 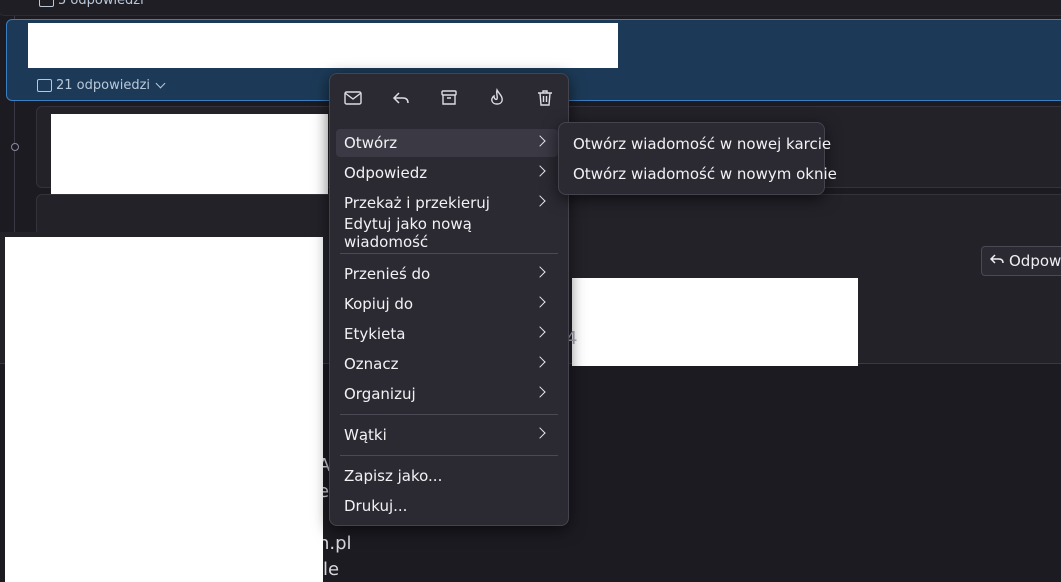 I want to click on body-fragment: n.pl, so click(x=335, y=543).